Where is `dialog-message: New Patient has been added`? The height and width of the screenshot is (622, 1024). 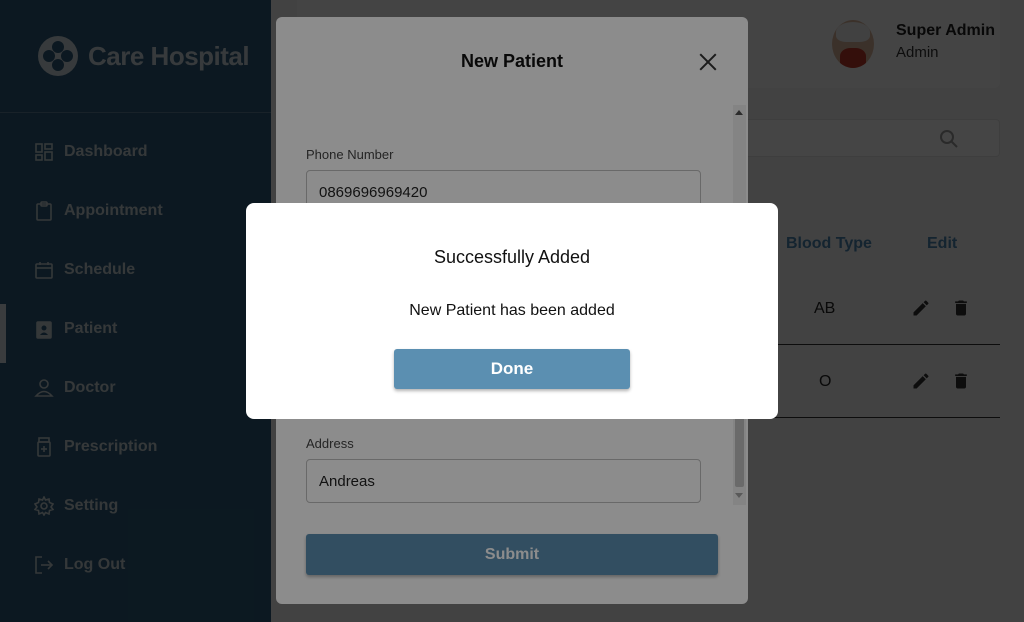 dialog-message: New Patient has been added is located at coordinates (512, 310).